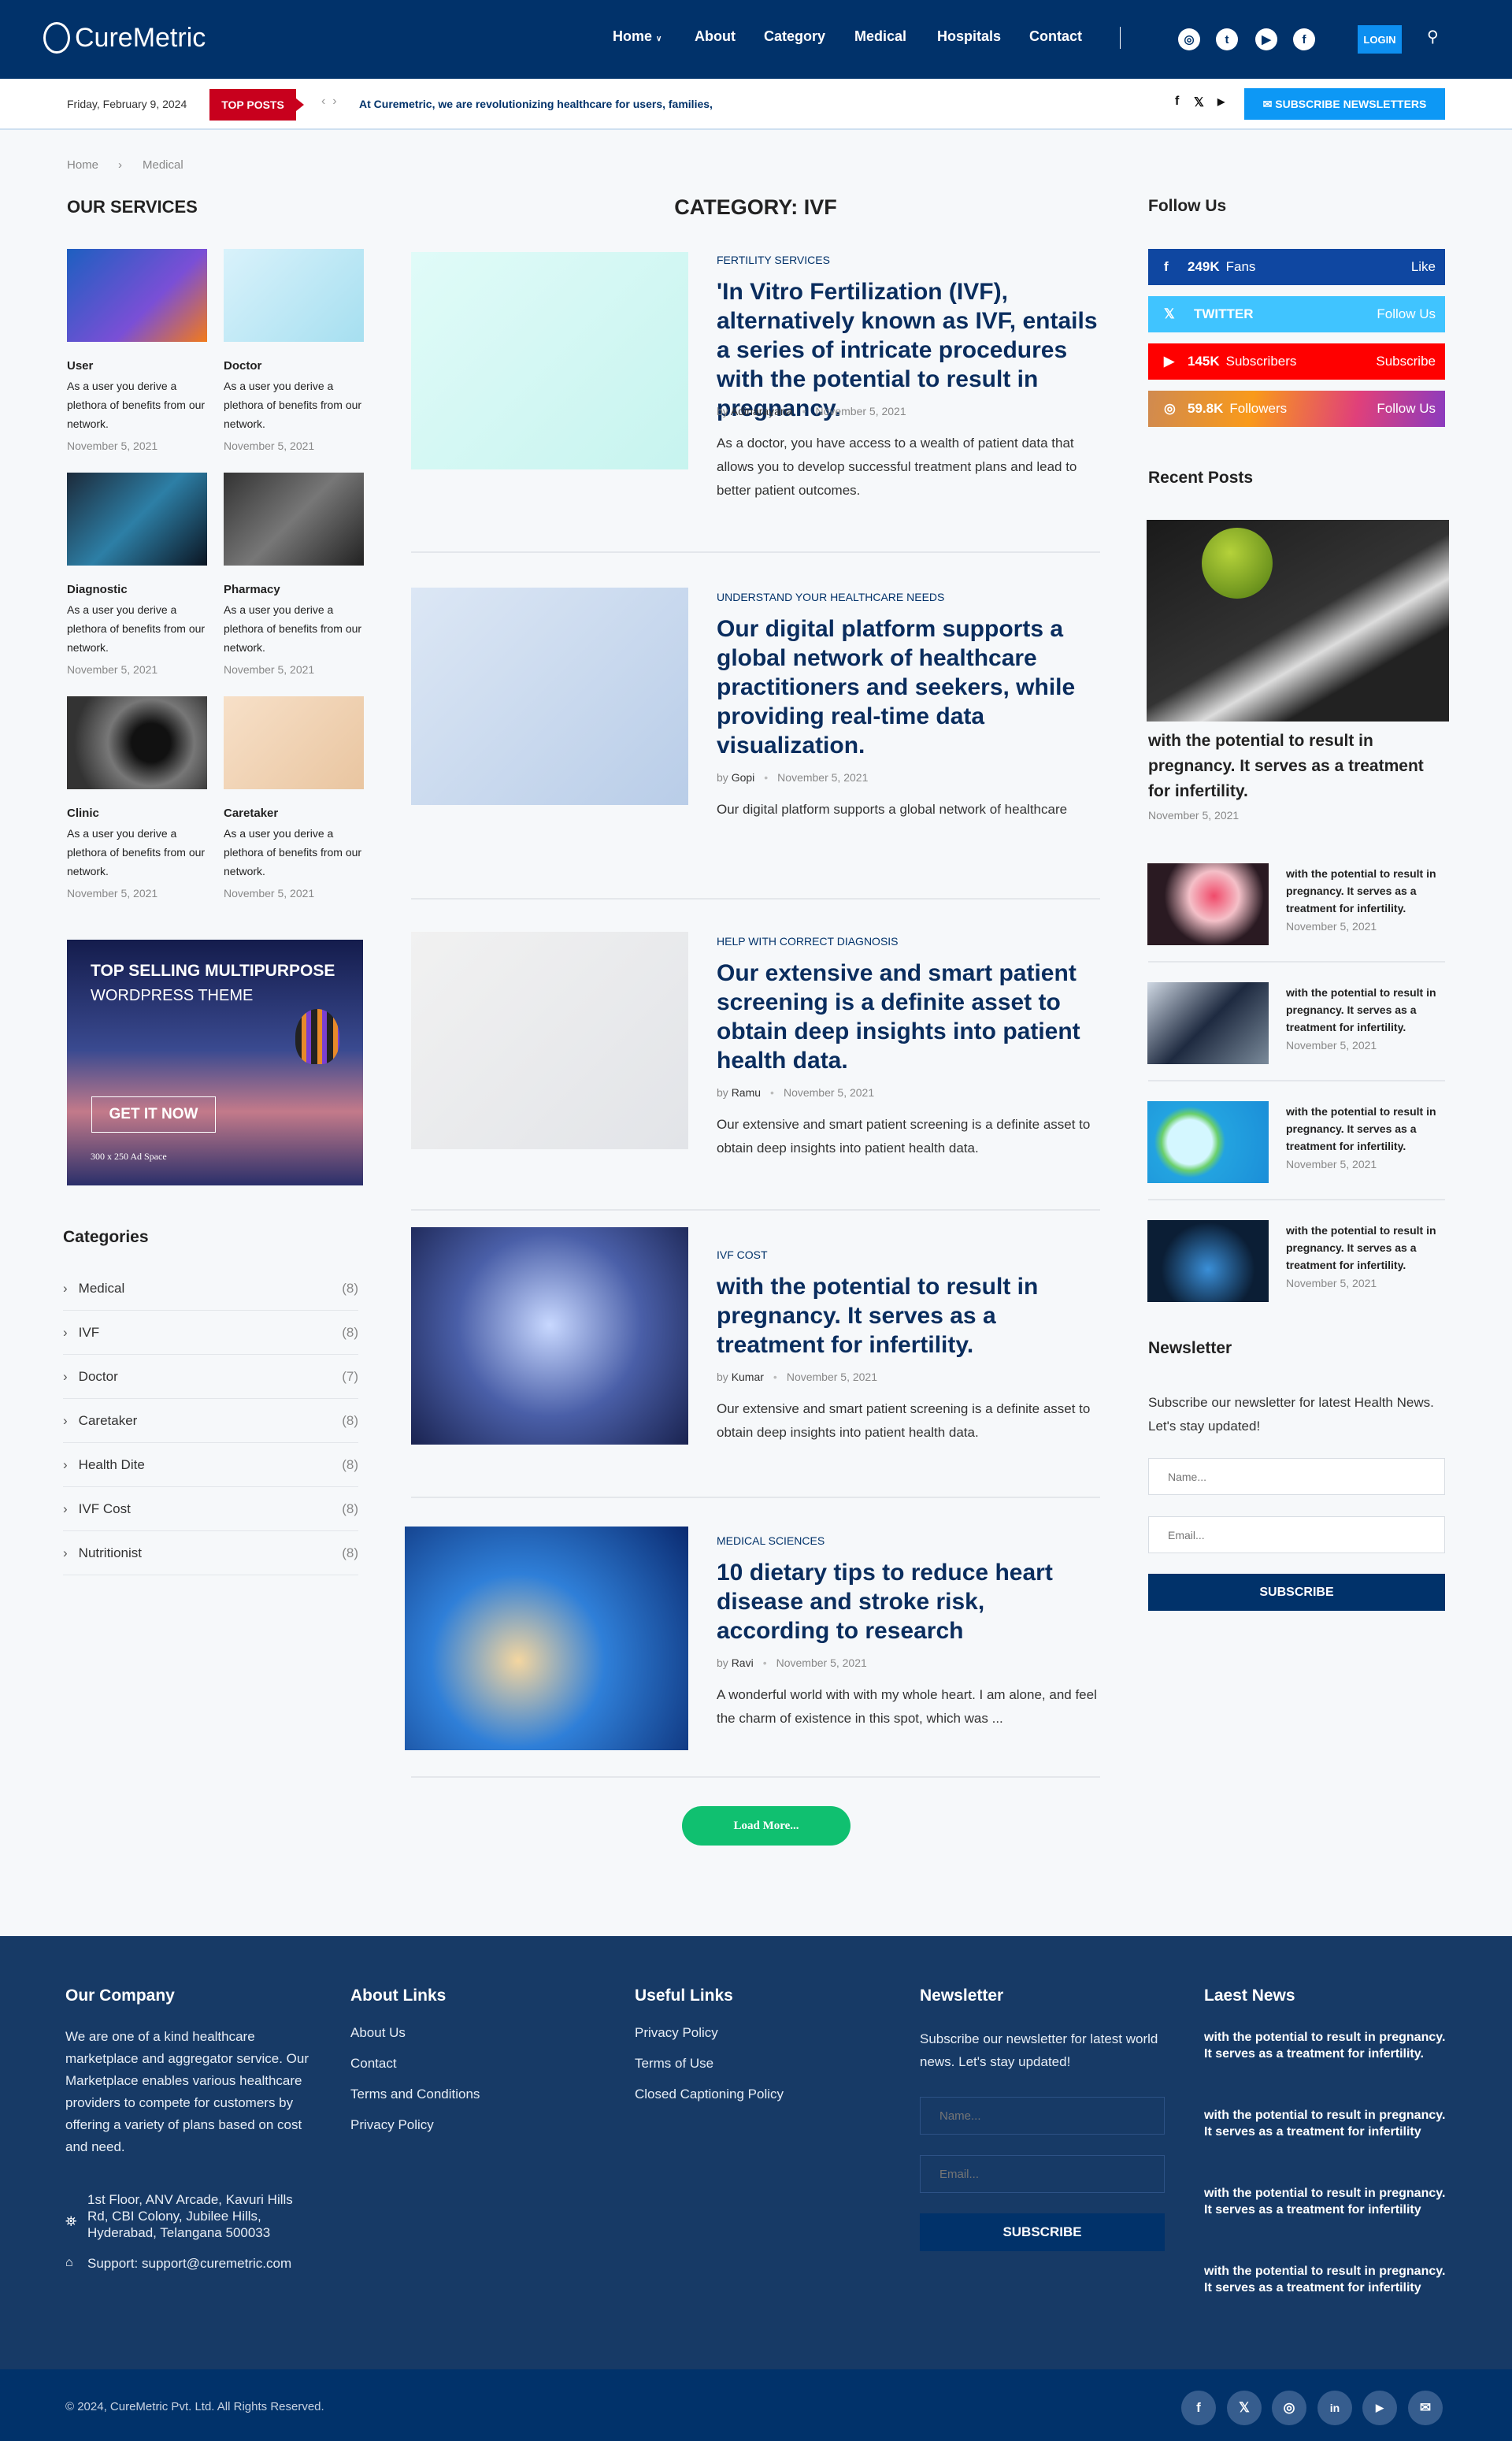 The image size is (1512, 2441). Describe the element at coordinates (242, 366) in the screenshot. I see `service-title: Doctor` at that location.